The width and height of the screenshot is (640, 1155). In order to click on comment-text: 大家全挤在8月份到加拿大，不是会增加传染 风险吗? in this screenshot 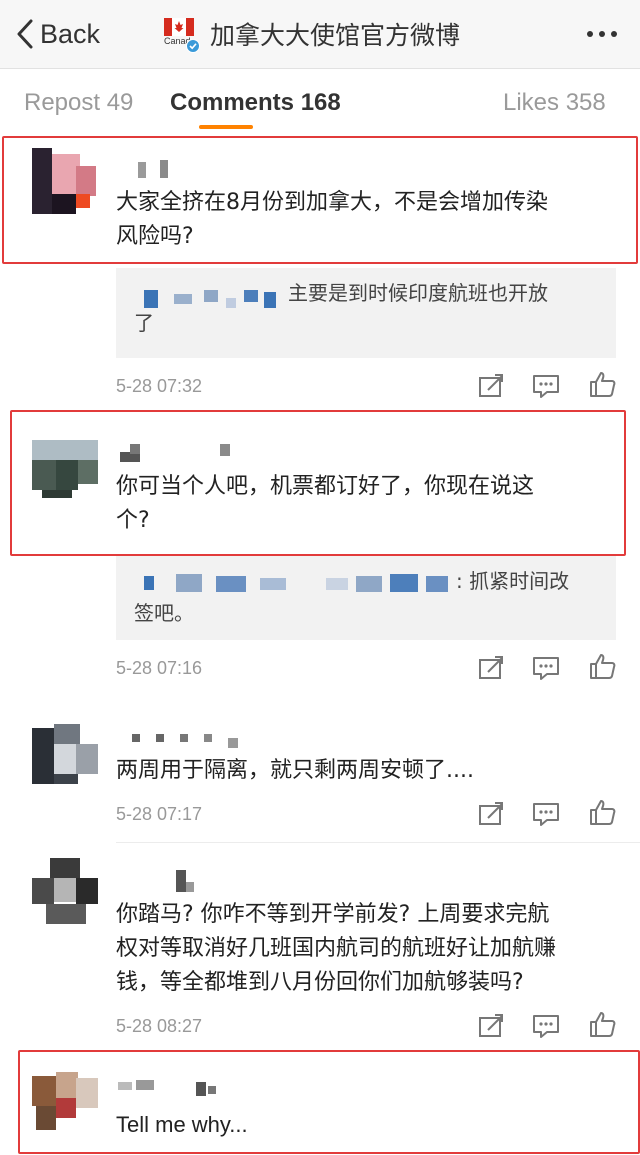, I will do `click(366, 220)`.